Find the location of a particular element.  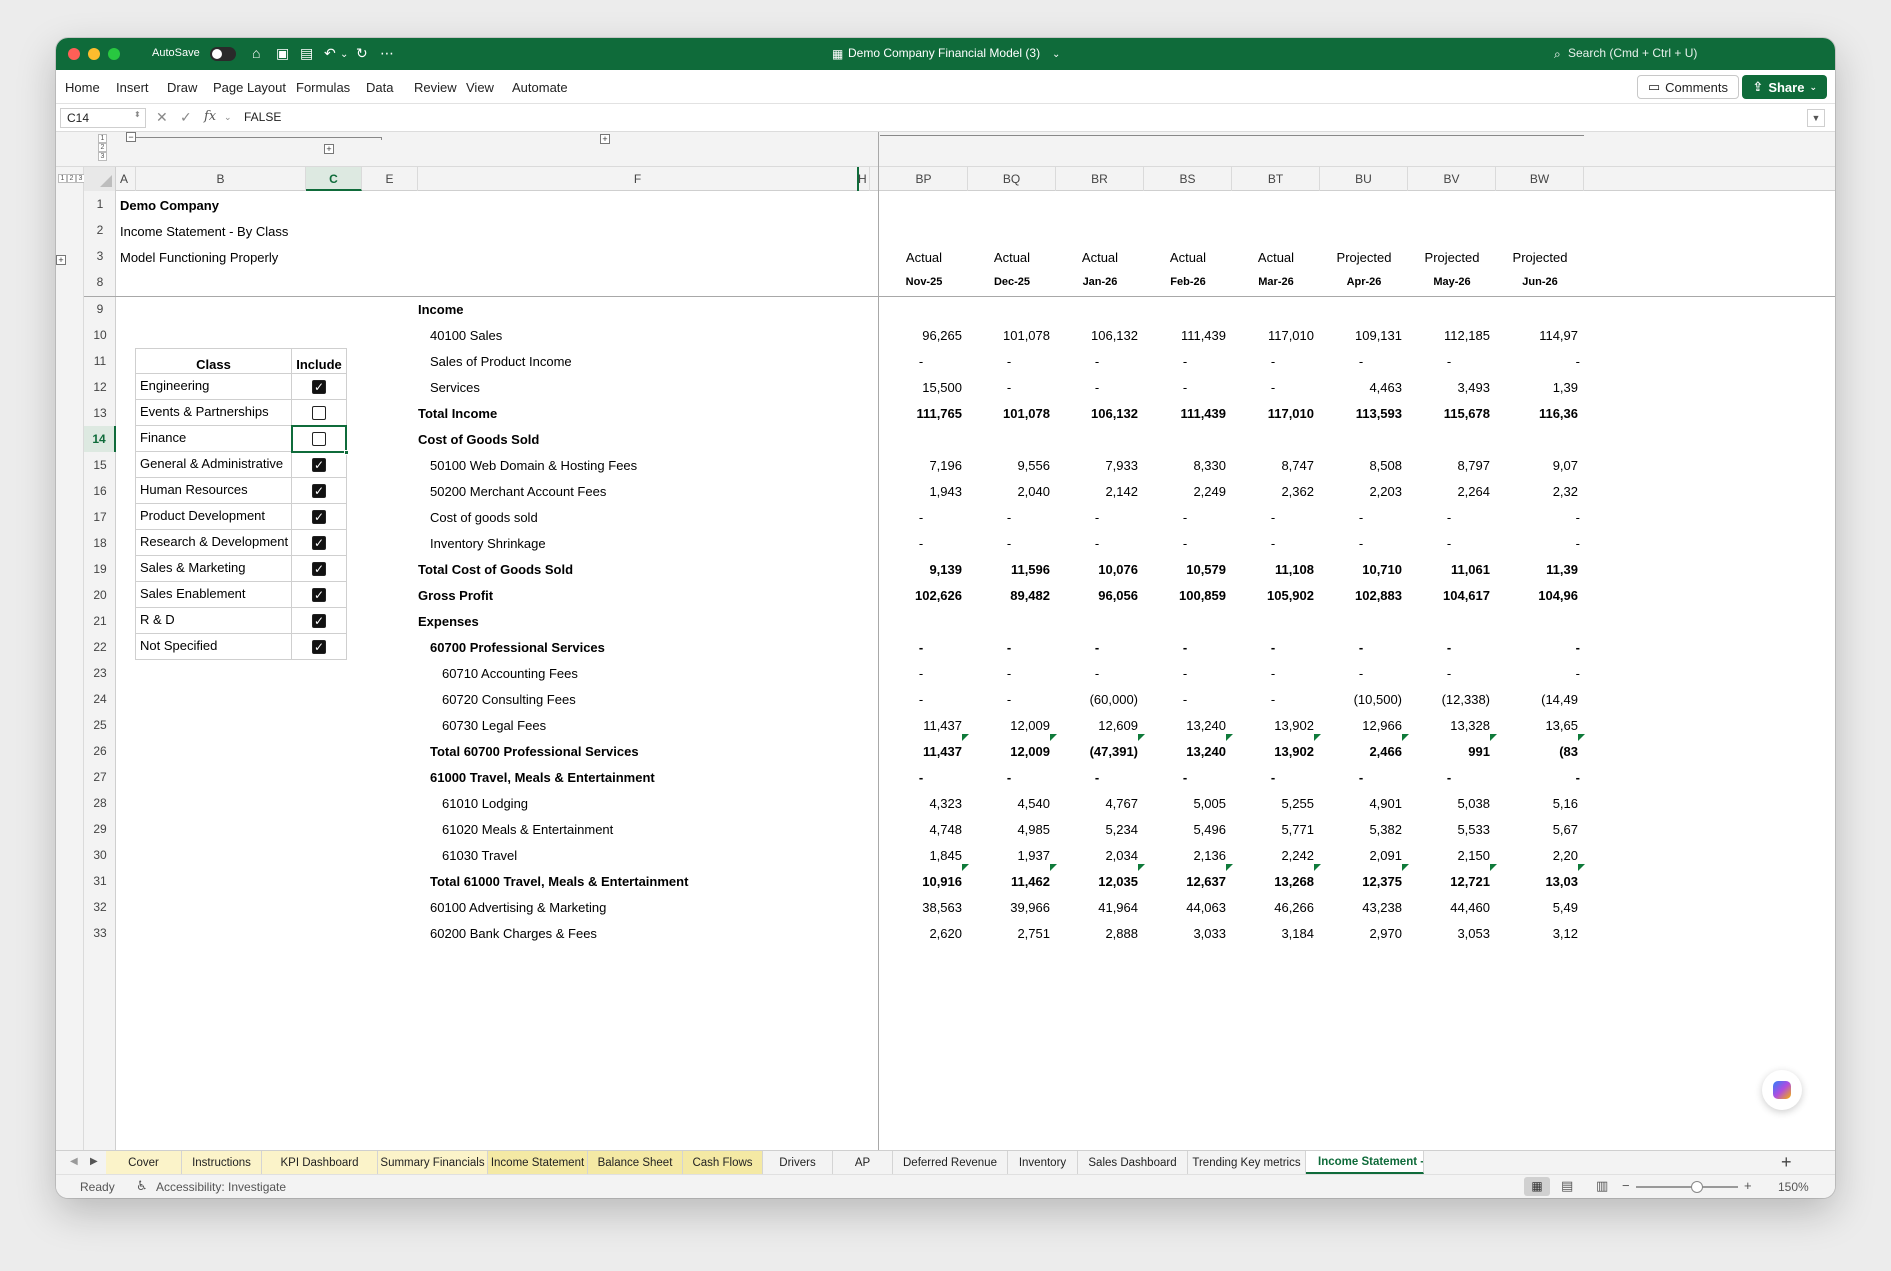

include-checkbox-engineering: ✓ is located at coordinates (319, 387).